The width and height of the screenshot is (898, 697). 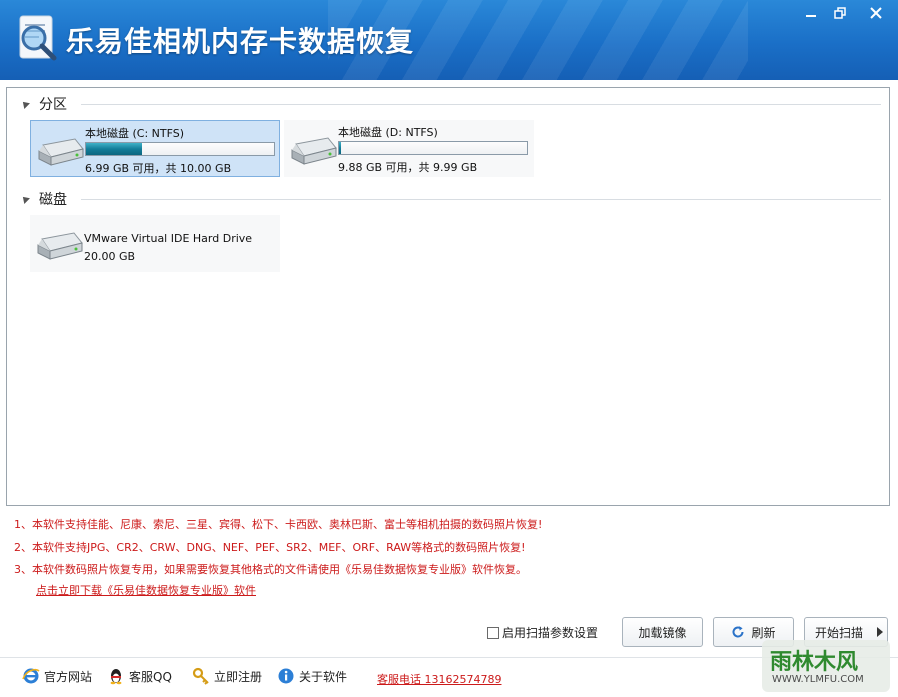 What do you see at coordinates (146, 590) in the screenshot?
I see `download-pro-link: 点击立即下载《乐易佳数据恢复专业版》软件` at bounding box center [146, 590].